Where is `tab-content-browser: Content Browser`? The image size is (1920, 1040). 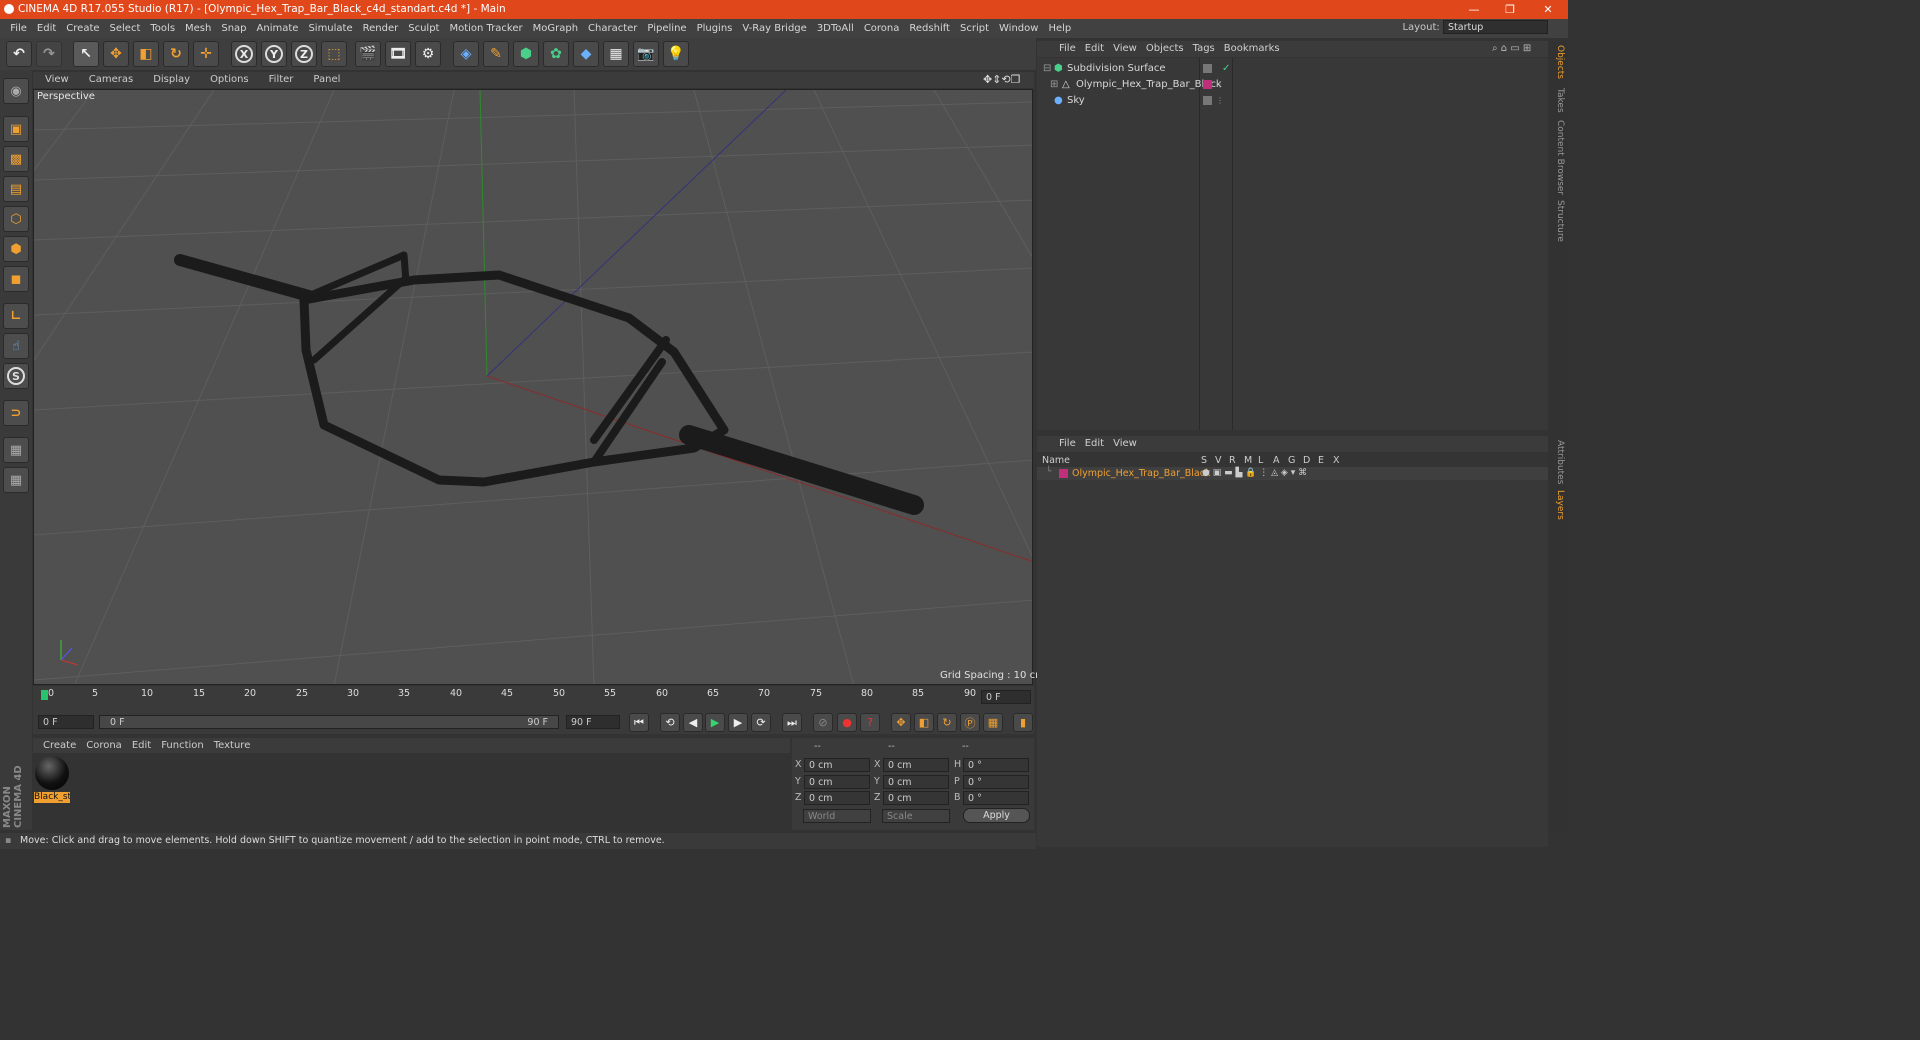 tab-content-browser: Content Browser is located at coordinates (1558, 157).